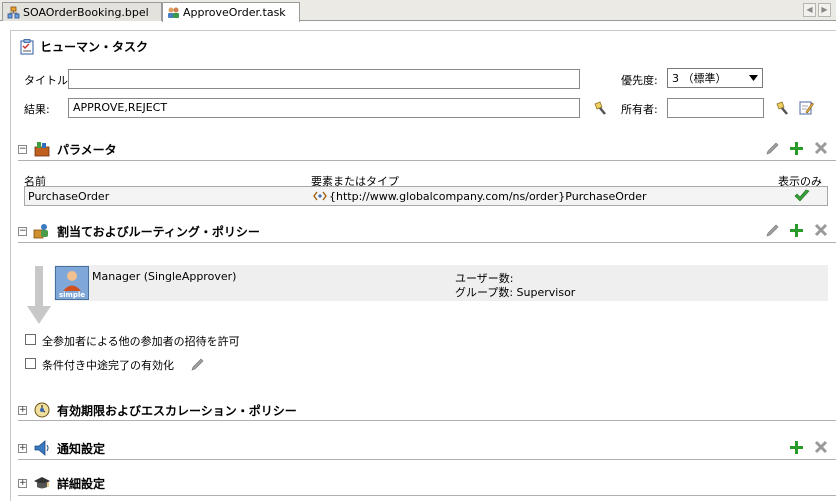  I want to click on tab-label: SOAOrderBooking.bpel, so click(86, 12).